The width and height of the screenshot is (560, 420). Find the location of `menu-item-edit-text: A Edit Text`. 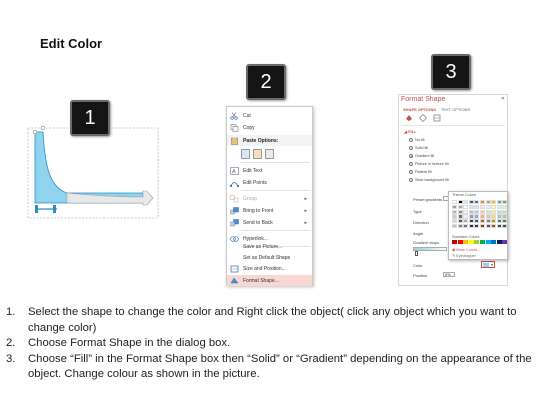

menu-item-edit-text: A Edit Text is located at coordinates (269, 170).